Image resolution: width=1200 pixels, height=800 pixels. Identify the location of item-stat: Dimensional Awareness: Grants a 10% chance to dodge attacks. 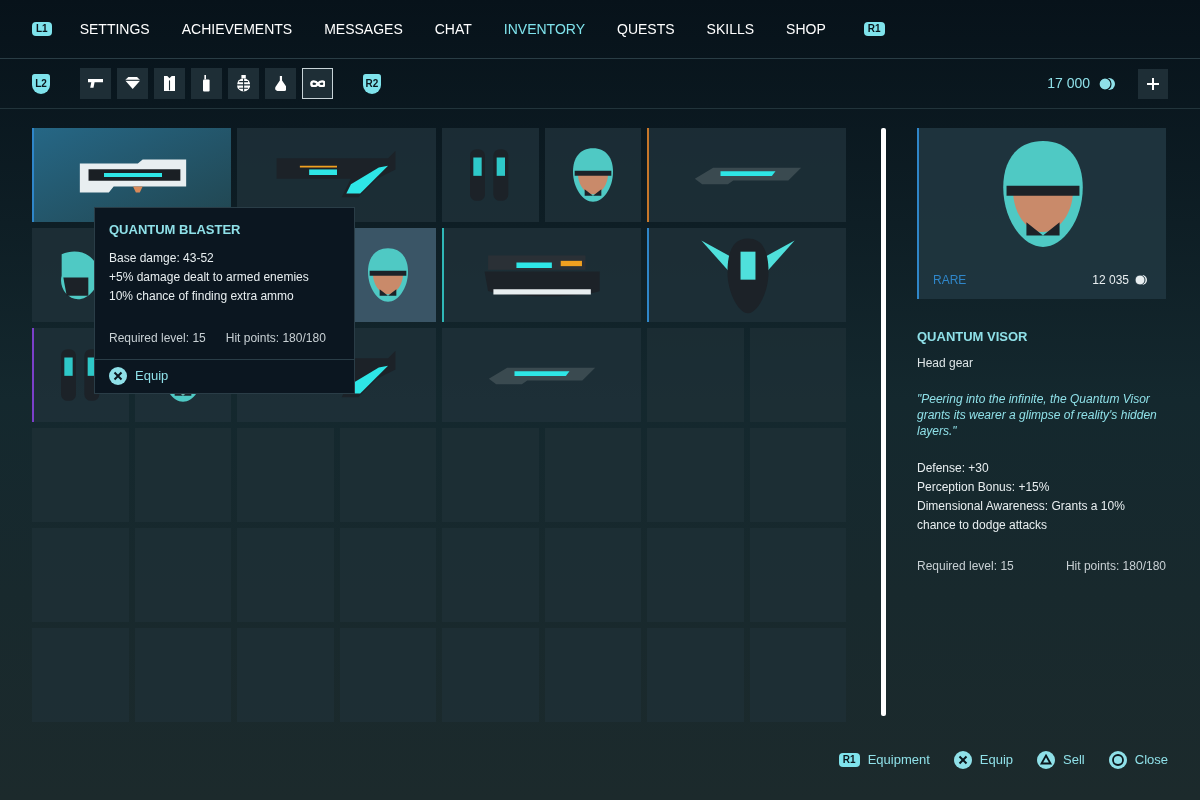
(1021, 515).